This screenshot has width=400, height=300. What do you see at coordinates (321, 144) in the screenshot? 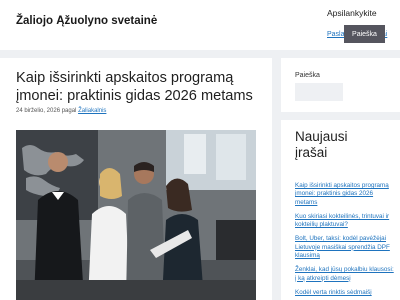
I see `recent-posts-heading: Naujausi įrašai` at bounding box center [321, 144].